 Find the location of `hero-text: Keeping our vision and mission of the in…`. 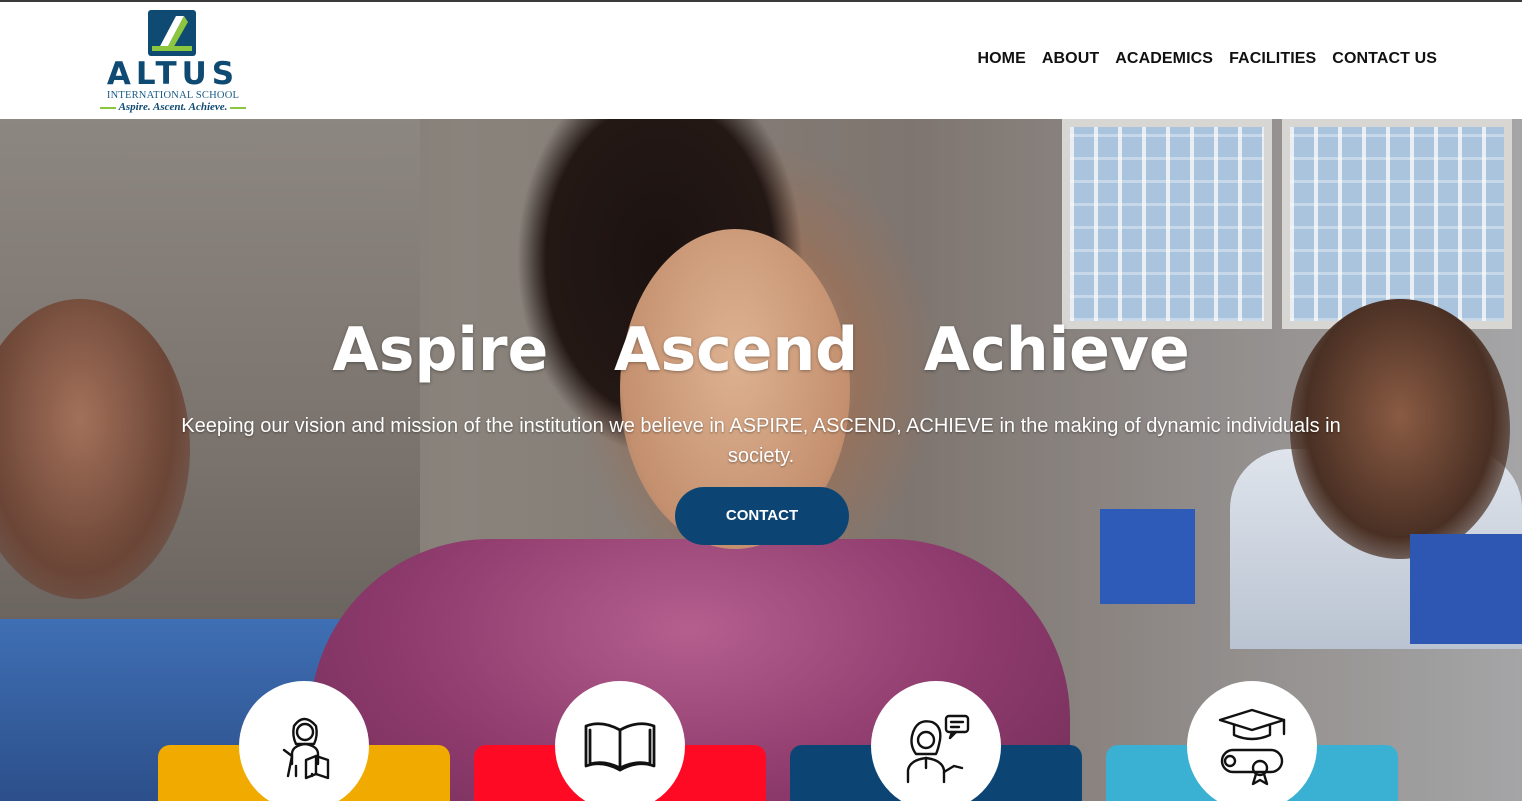

hero-text: Keeping our vision and mission of the in… is located at coordinates (761, 441).